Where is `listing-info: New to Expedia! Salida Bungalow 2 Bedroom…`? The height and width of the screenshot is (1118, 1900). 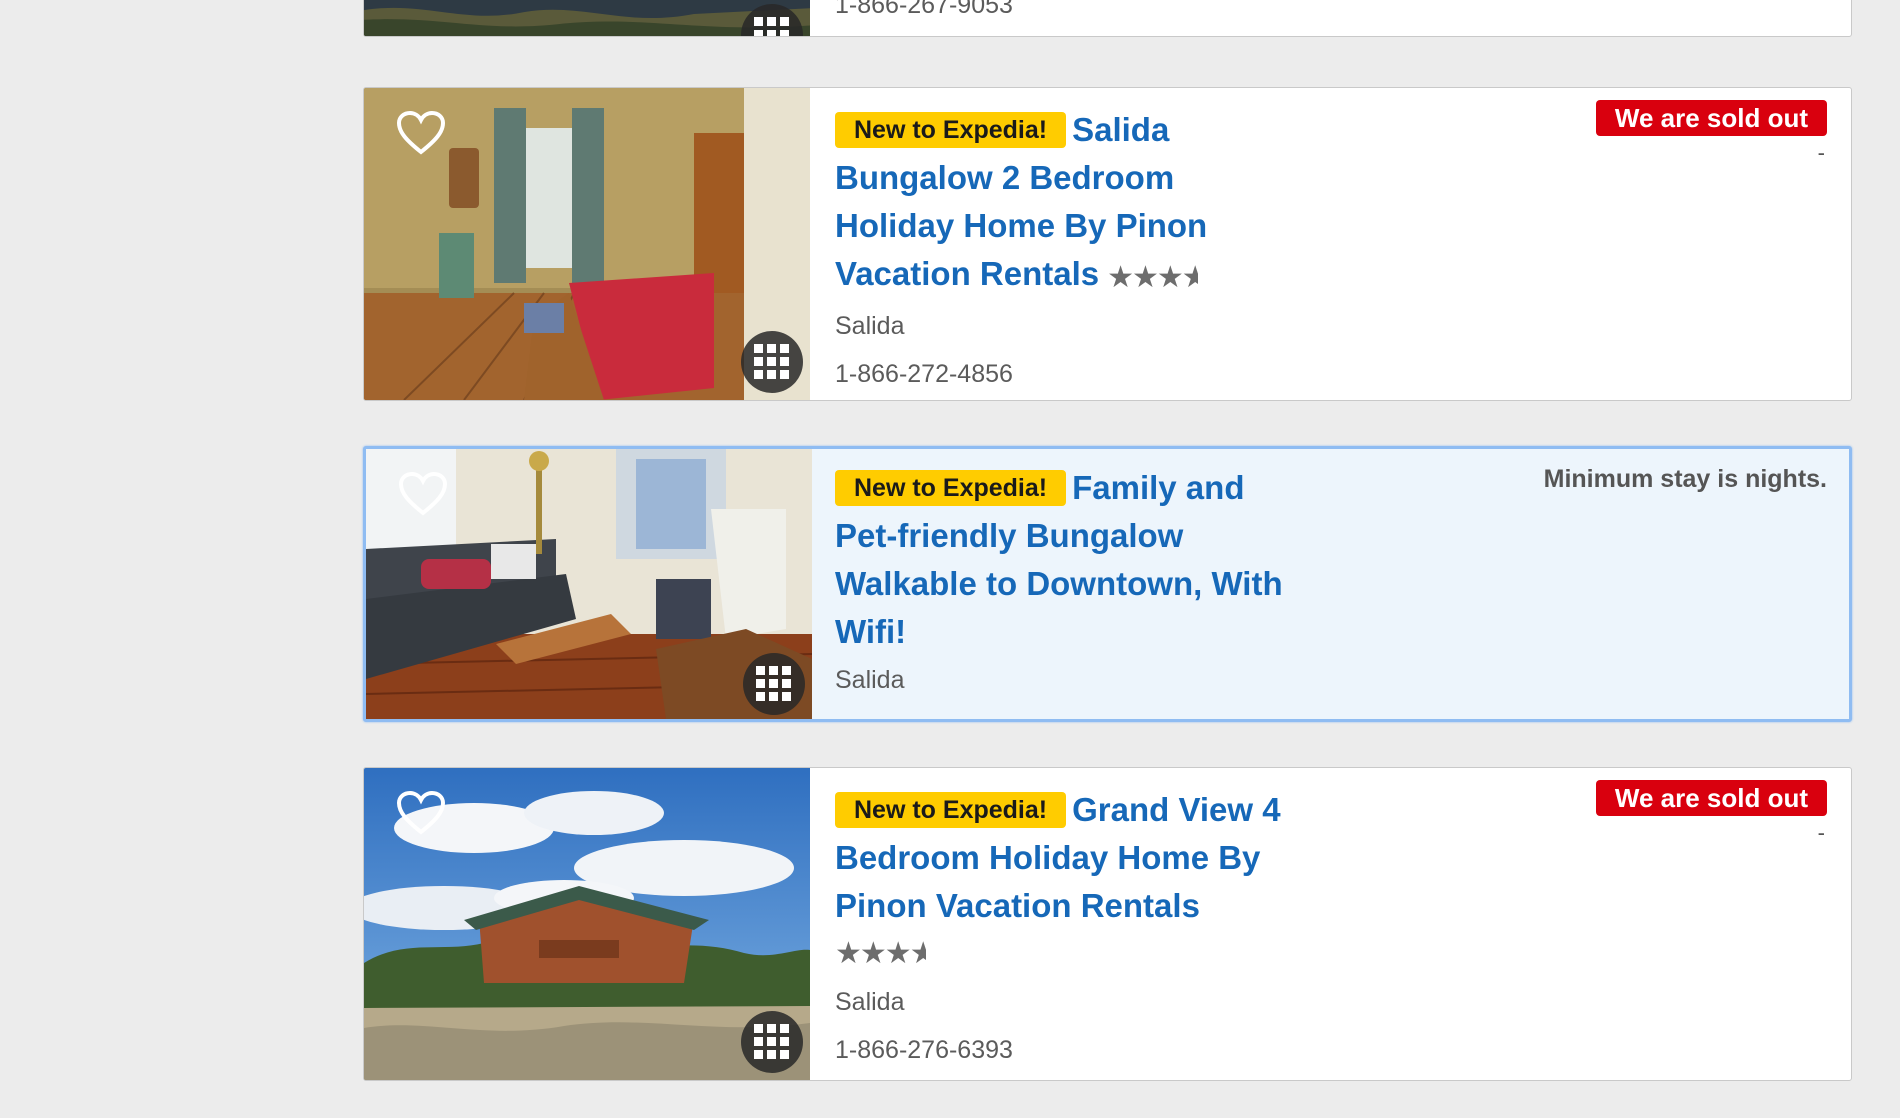
listing-info: New to Expedia! Salida Bungalow 2 Bedroom… is located at coordinates (1105, 252).